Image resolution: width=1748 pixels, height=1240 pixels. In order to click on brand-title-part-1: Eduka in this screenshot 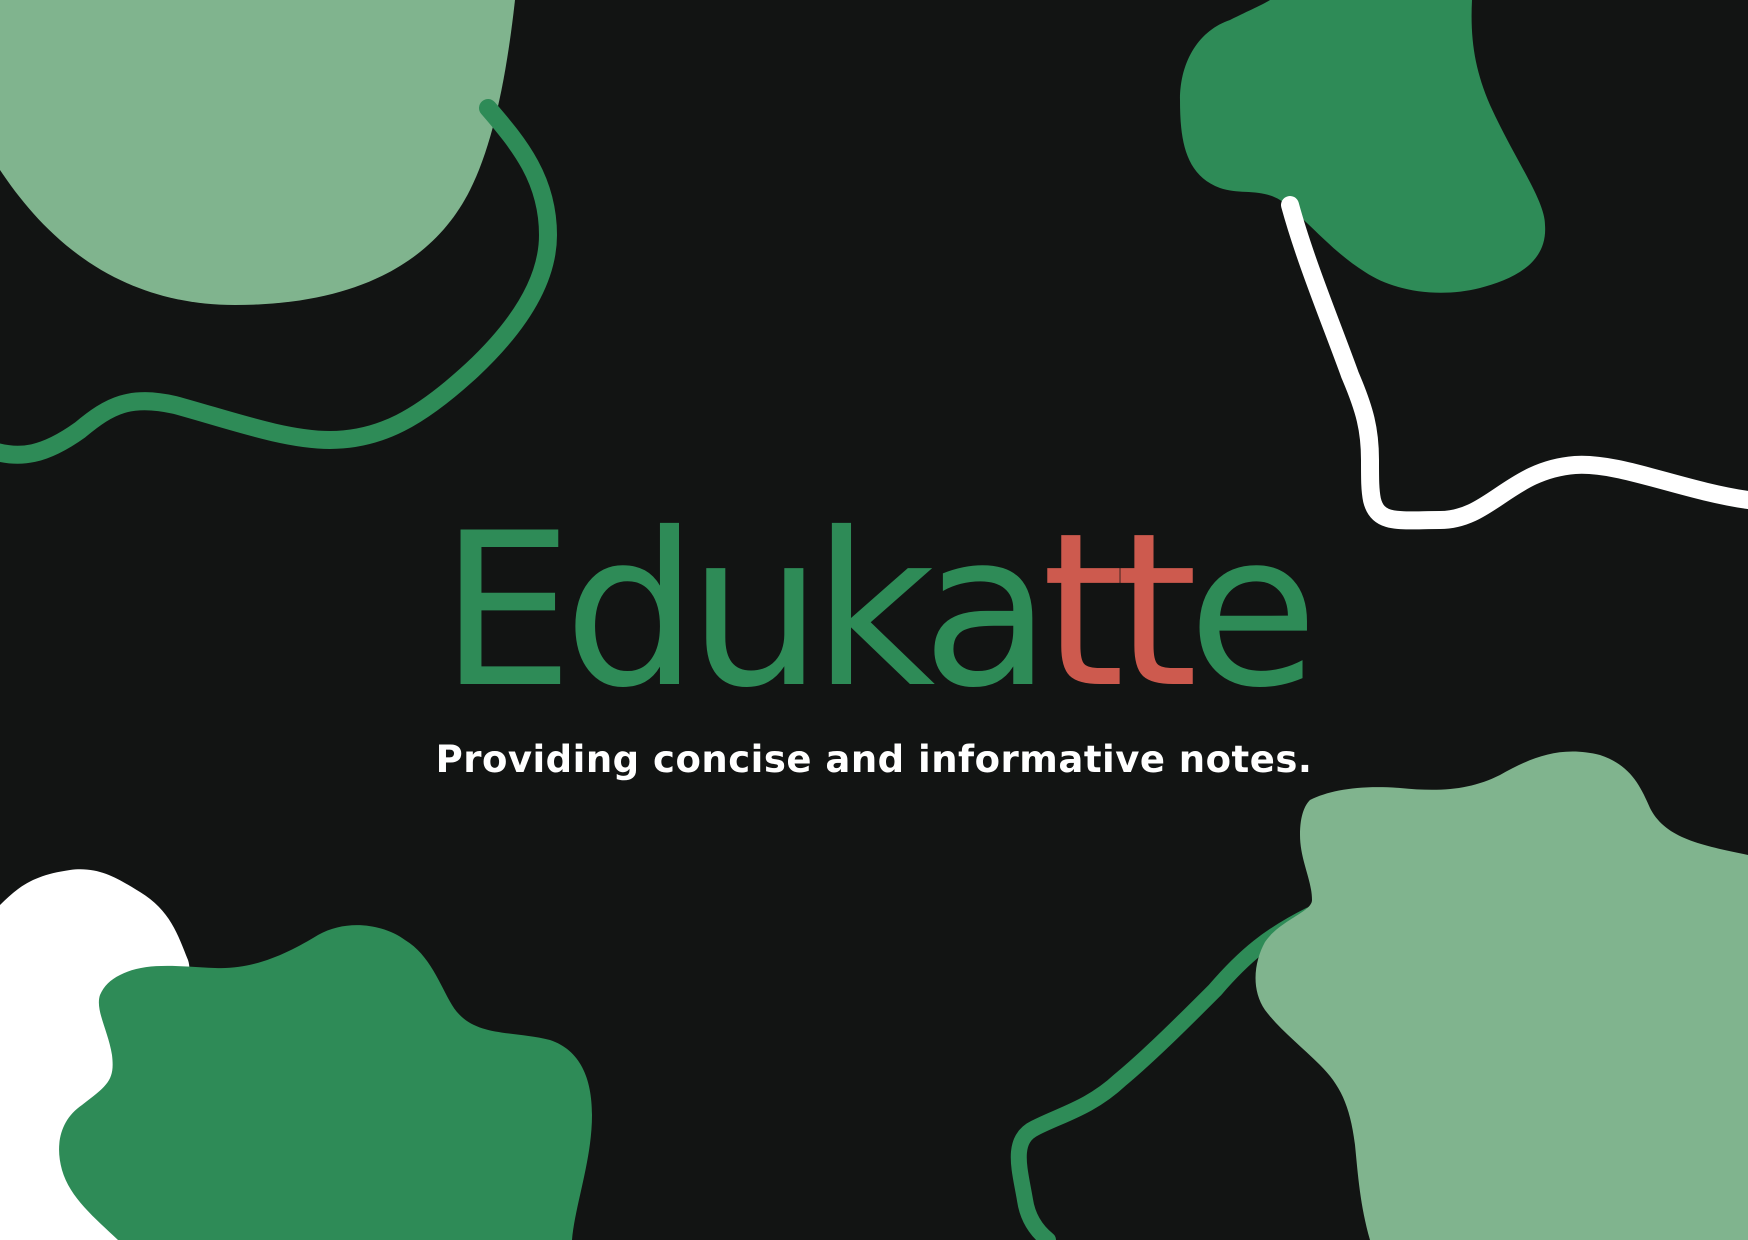, I will do `click(745, 610)`.